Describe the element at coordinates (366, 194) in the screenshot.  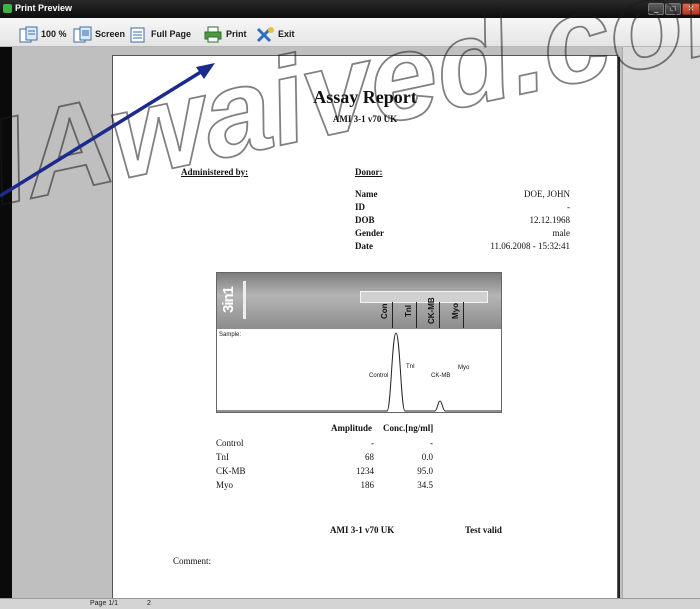
I see `donor-key: Name` at that location.